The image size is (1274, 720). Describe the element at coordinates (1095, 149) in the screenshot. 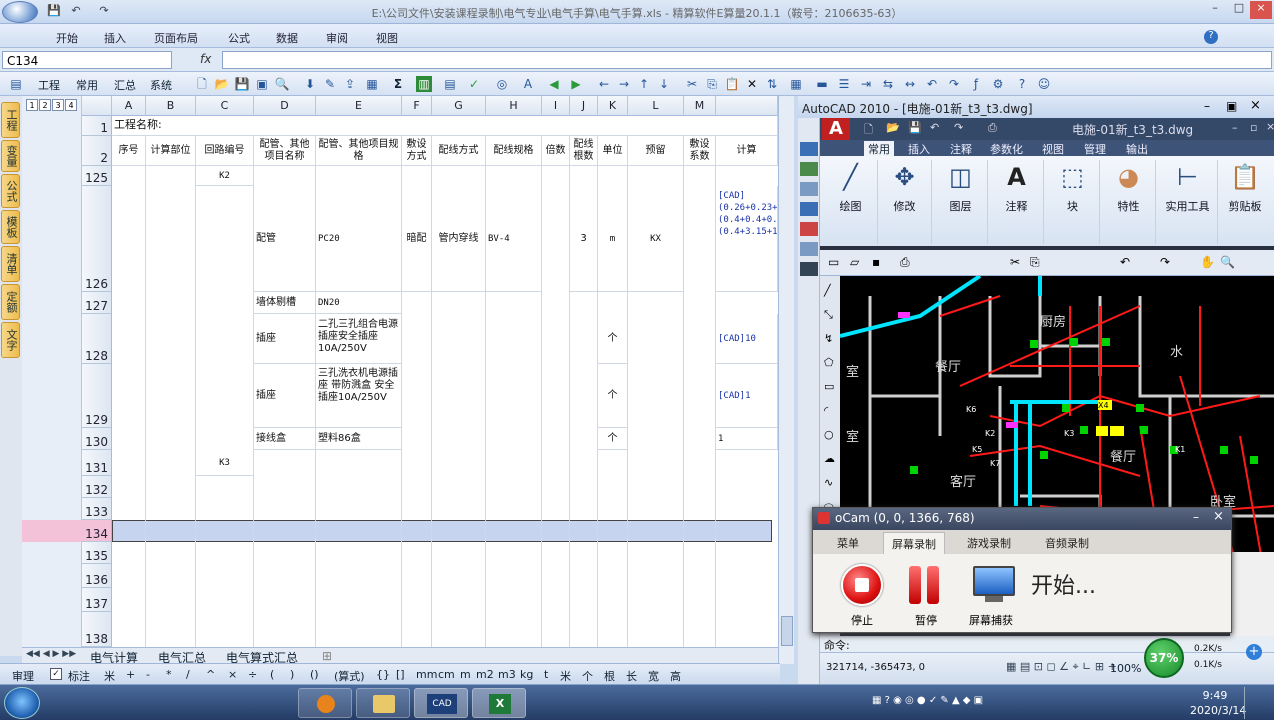

I see `acad-tab-manage: 管理` at that location.